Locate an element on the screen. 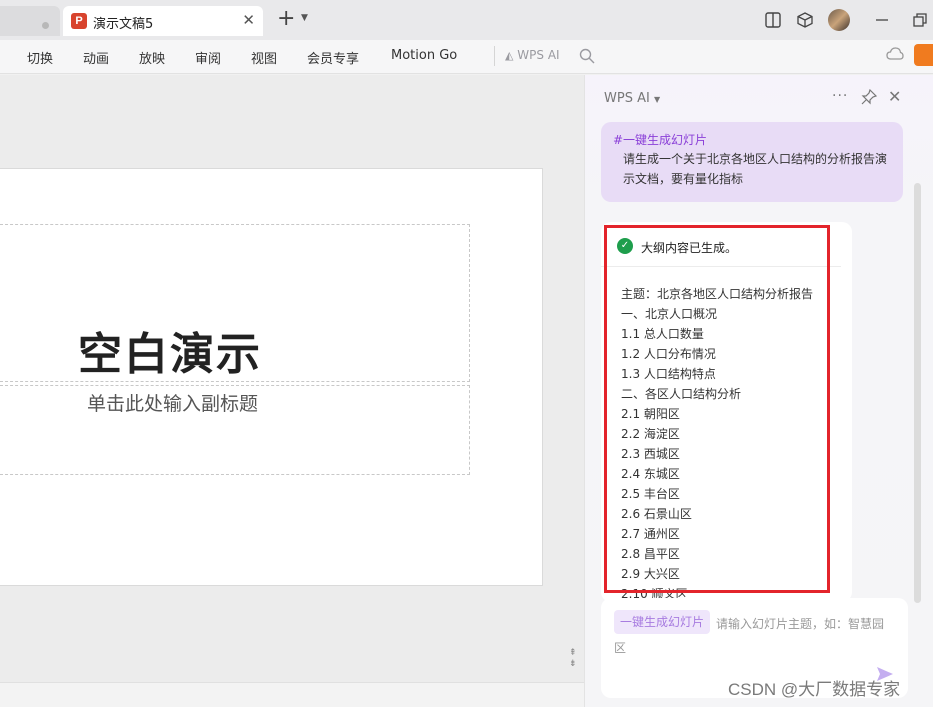 This screenshot has width=933, height=707. panel-scrollbar is located at coordinates (917, 393).